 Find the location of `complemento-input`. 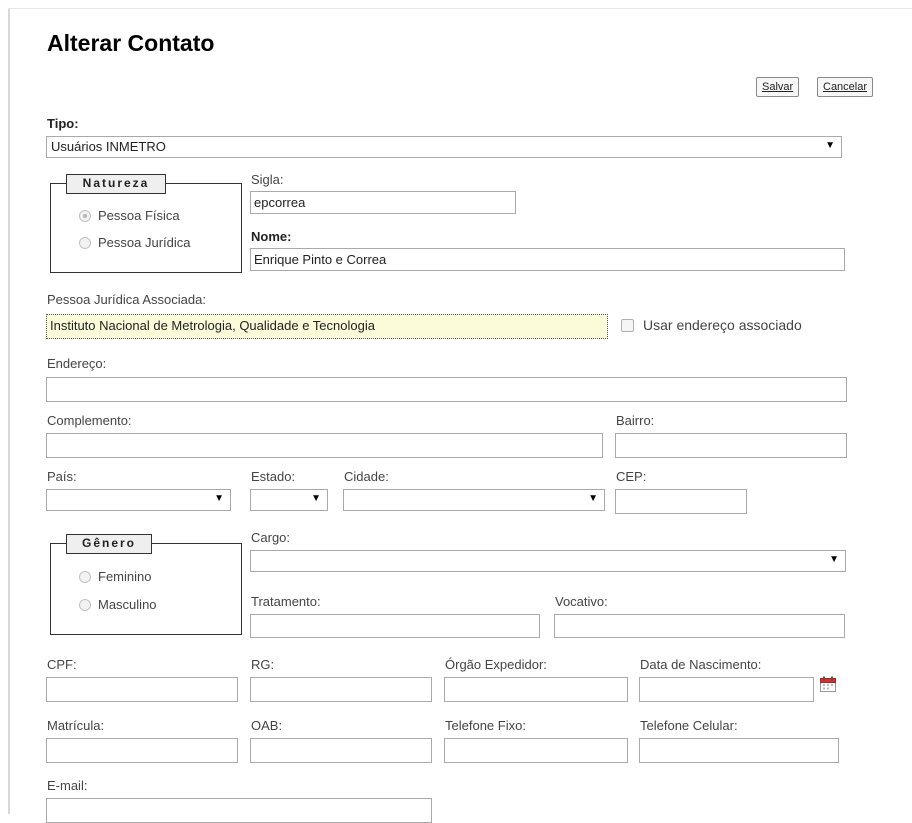

complemento-input is located at coordinates (324, 445).